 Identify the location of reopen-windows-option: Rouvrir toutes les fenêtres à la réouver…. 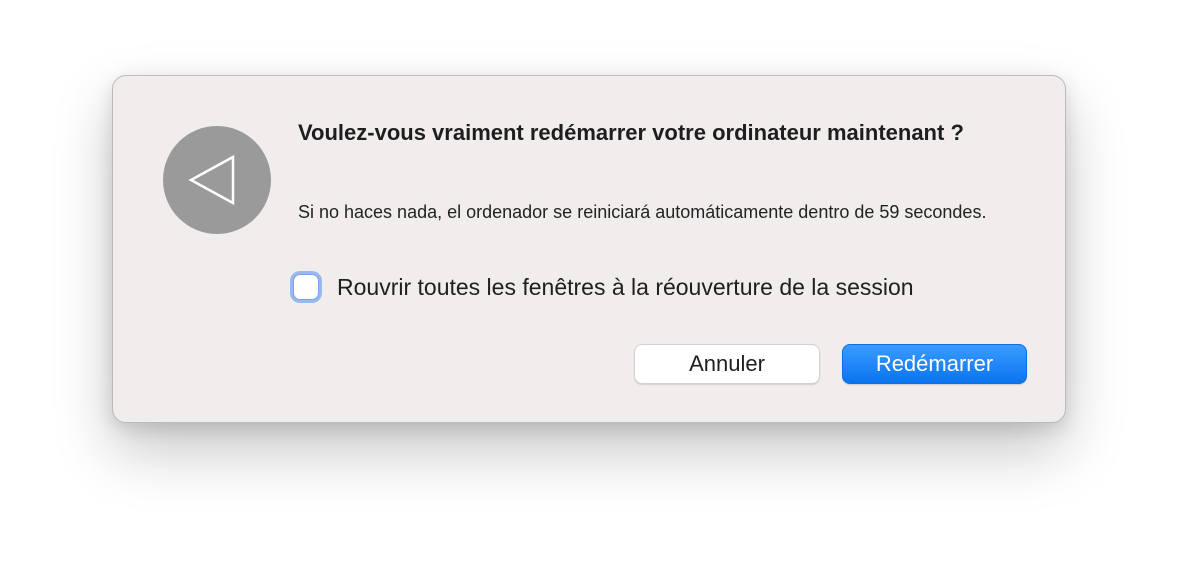
(603, 287).